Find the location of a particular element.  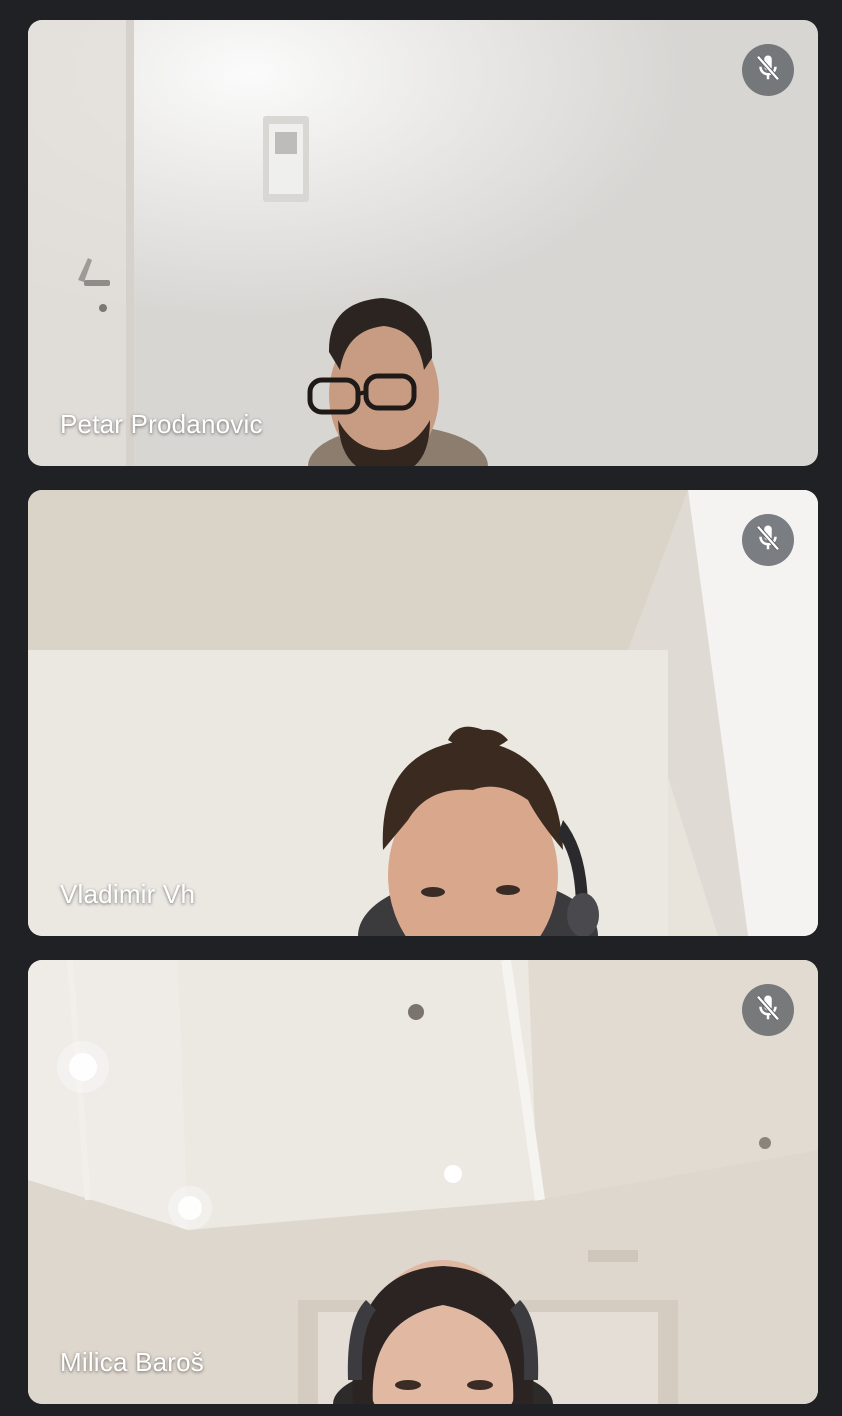

participant-name: Milica Baroš is located at coordinates (132, 1362).